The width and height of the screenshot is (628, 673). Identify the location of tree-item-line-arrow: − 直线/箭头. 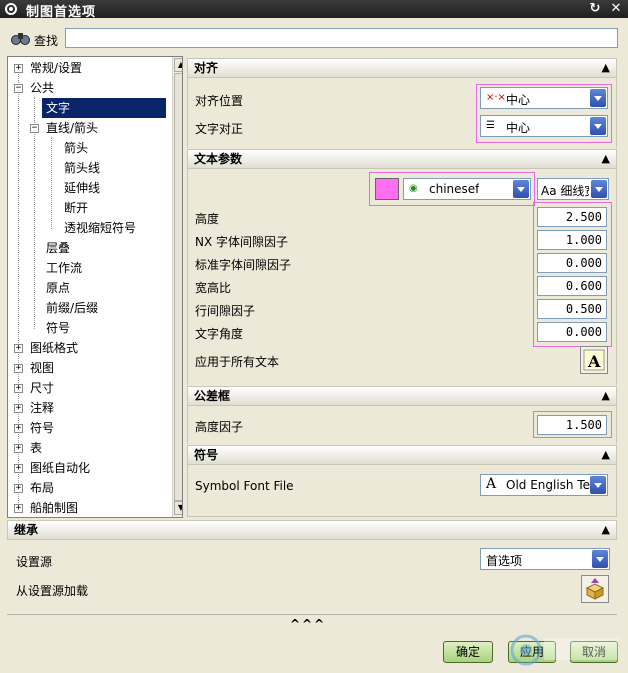
(89, 128).